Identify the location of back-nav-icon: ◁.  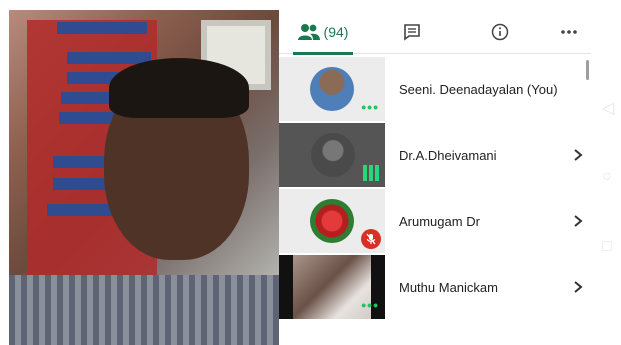
(608, 108).